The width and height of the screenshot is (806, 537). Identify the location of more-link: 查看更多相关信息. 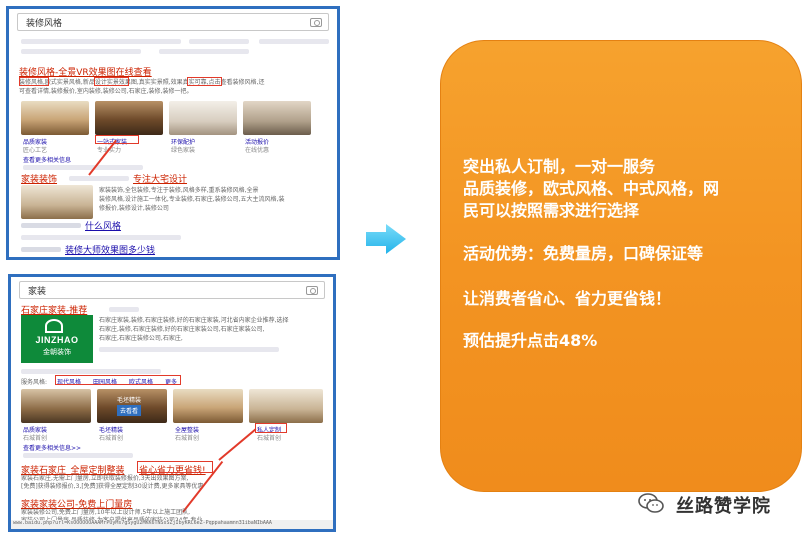
(47, 159).